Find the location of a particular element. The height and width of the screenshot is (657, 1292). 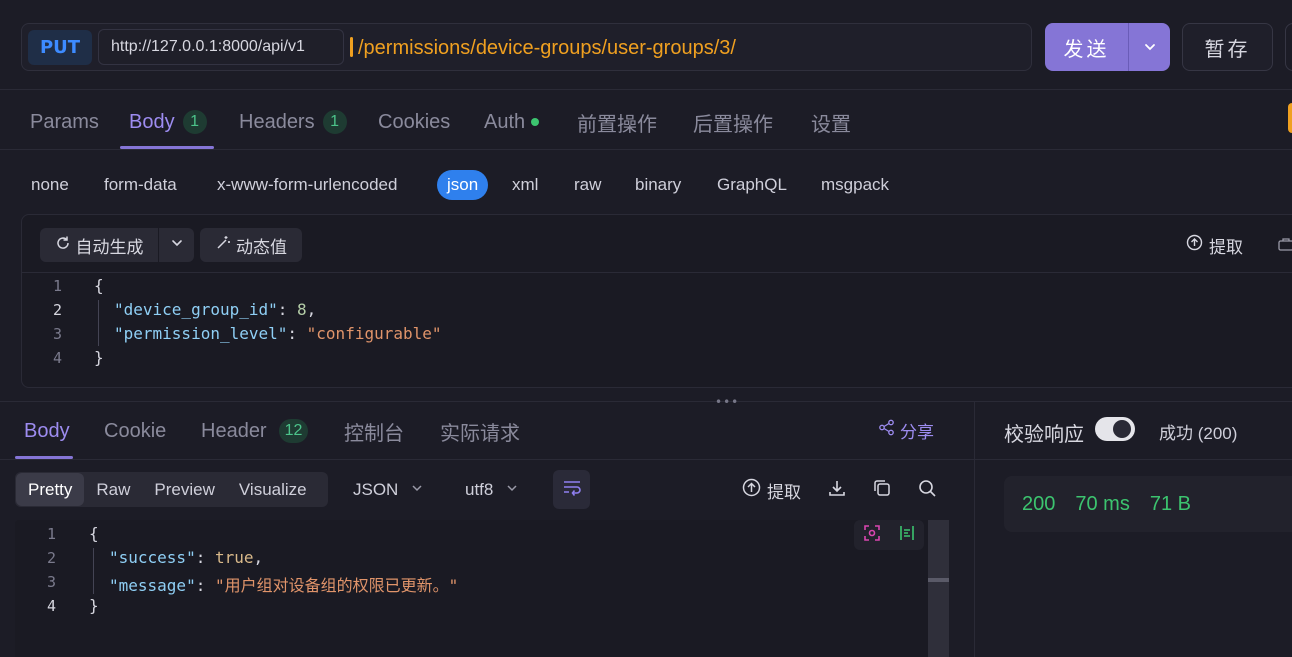

tab-label: Cookie is located at coordinates (135, 430).